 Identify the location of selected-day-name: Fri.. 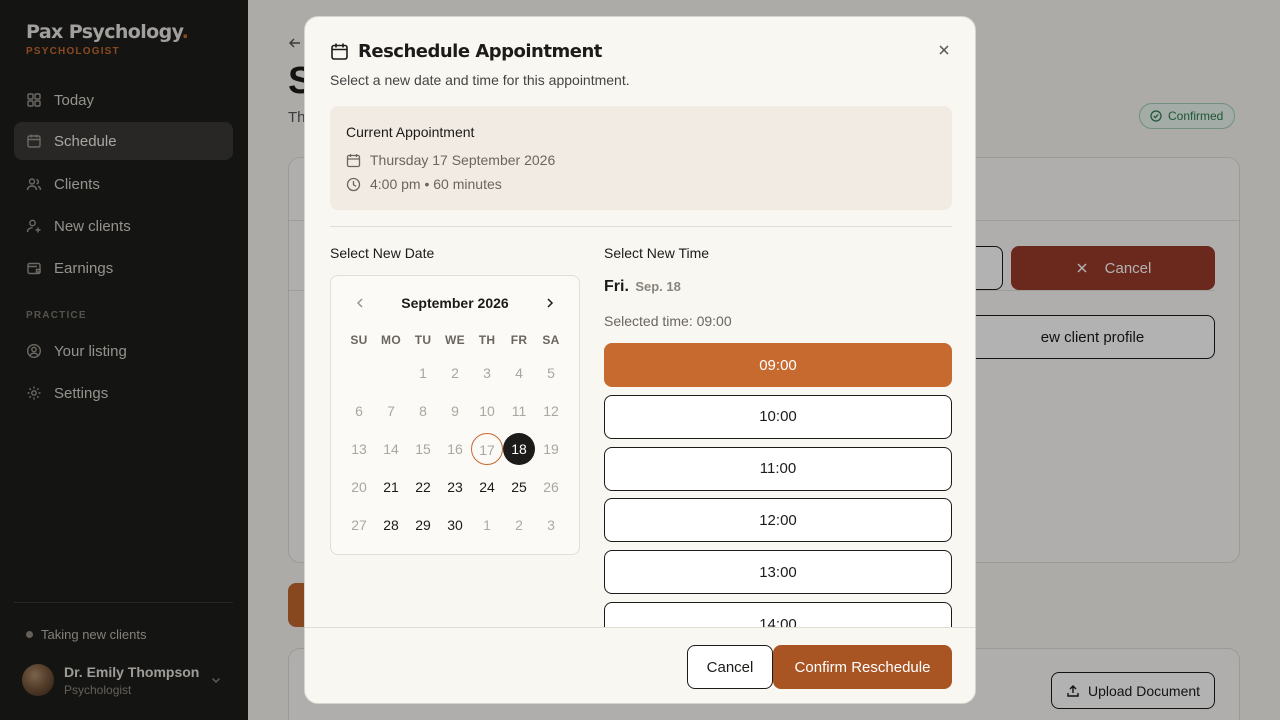
(616, 286).